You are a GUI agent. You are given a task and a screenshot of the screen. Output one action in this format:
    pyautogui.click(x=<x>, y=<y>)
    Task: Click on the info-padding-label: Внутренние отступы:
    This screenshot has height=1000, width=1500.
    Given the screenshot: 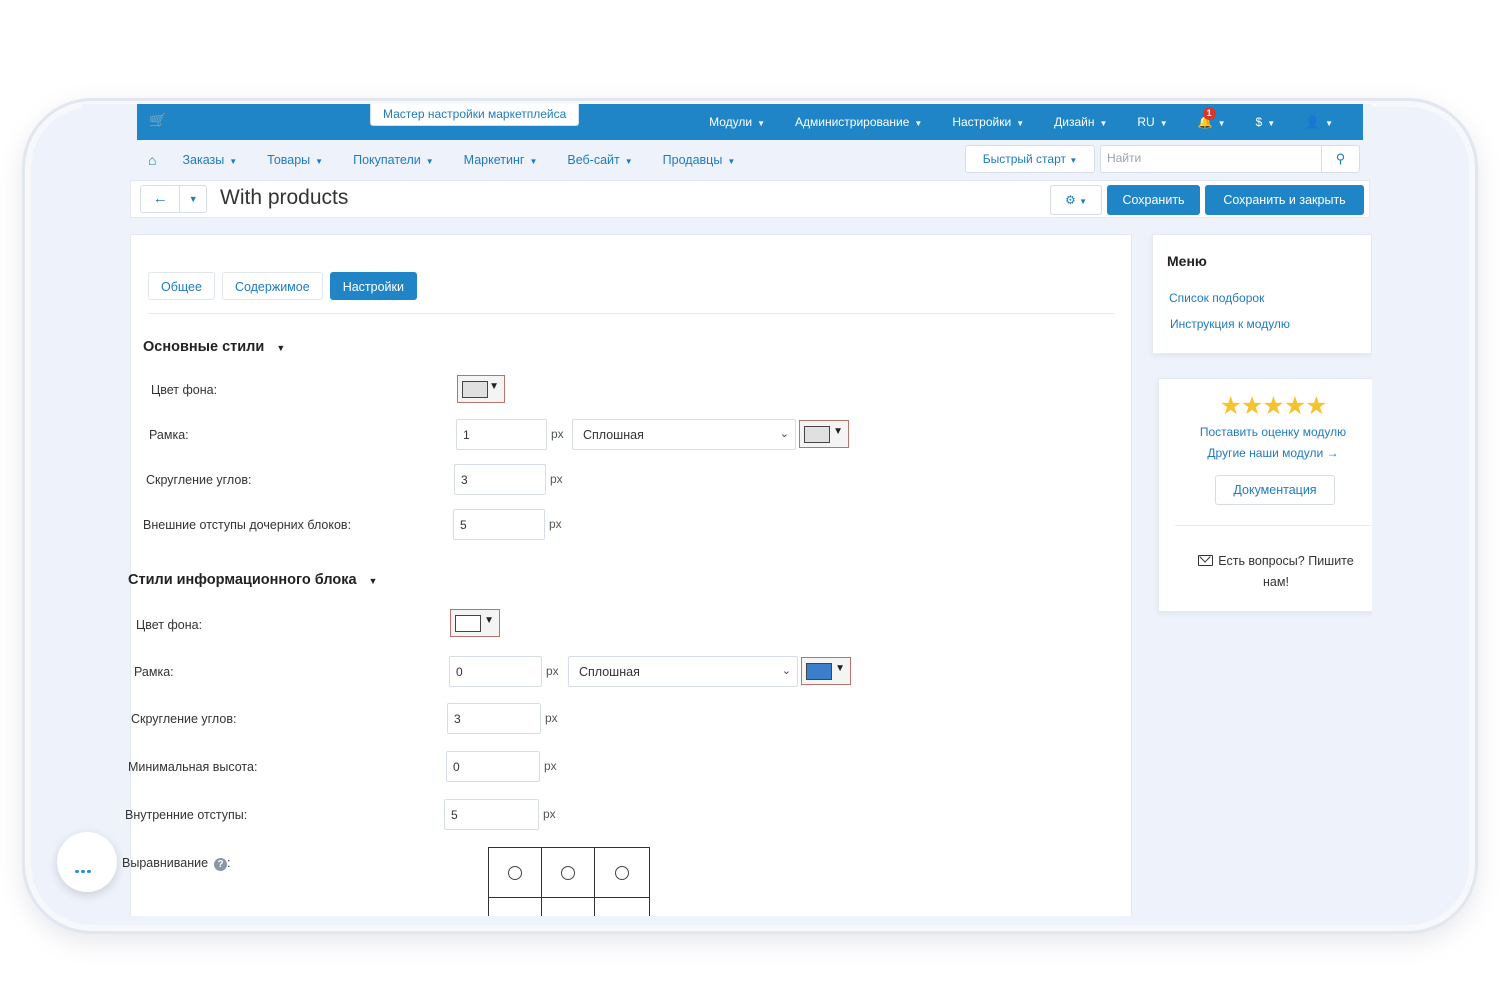 What is the action you would take?
    pyautogui.click(x=186, y=815)
    